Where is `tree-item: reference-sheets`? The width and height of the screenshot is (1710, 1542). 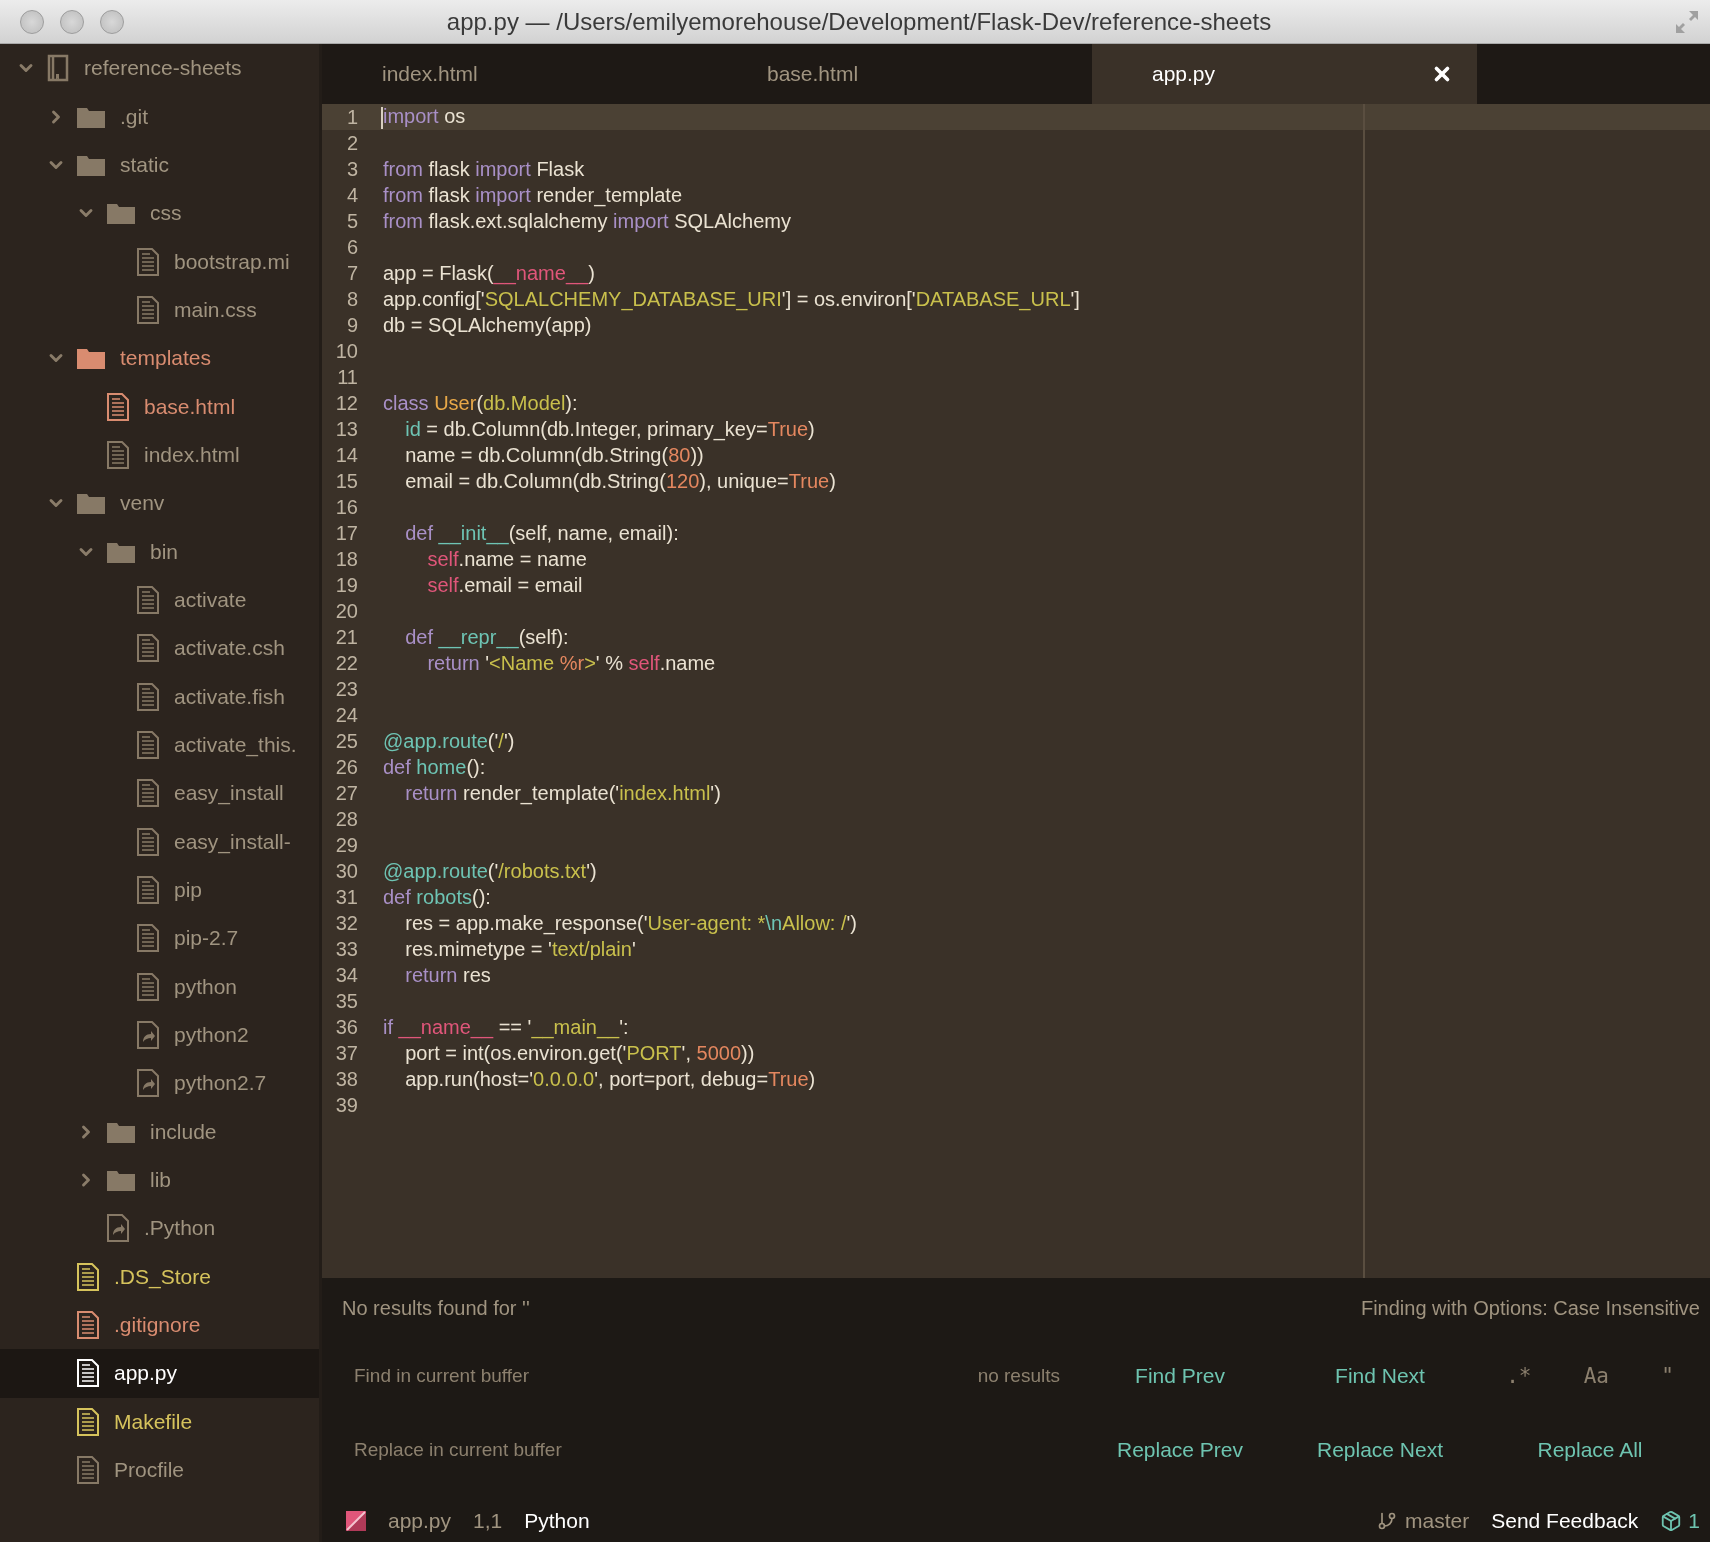 tree-item: reference-sheets is located at coordinates (159, 68).